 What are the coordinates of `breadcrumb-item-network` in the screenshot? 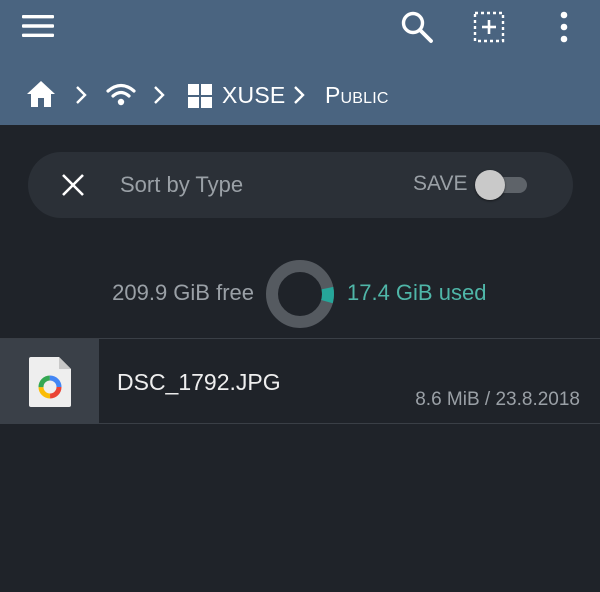 It's located at (121, 94).